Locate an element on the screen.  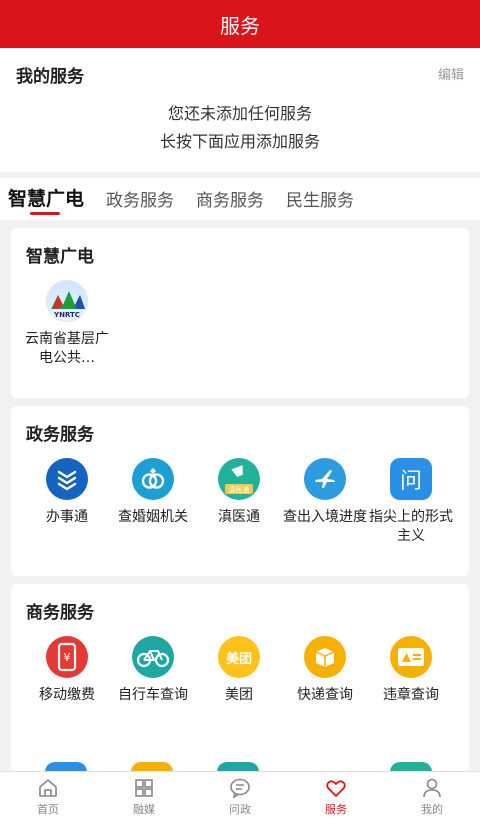
page-title: 服务 is located at coordinates (240, 25).